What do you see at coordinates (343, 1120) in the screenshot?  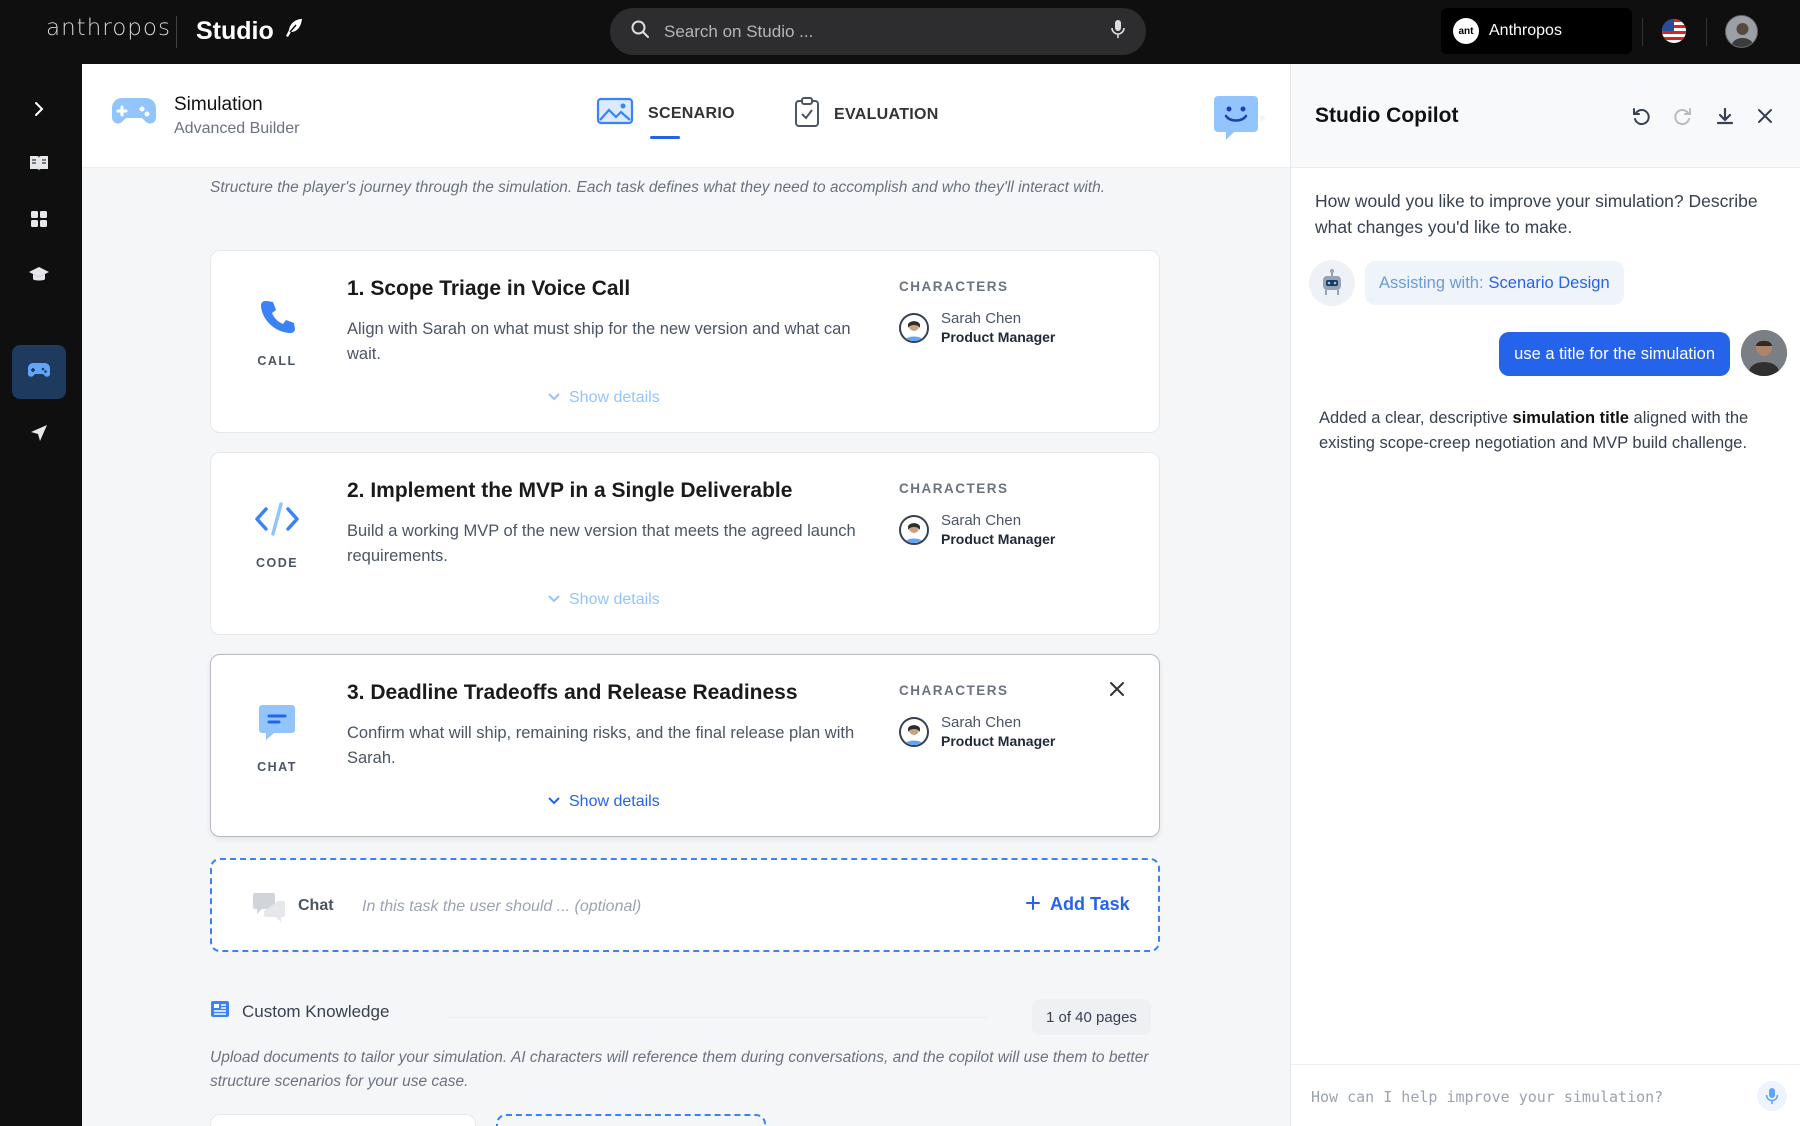 I see `knowledge-document-card` at bounding box center [343, 1120].